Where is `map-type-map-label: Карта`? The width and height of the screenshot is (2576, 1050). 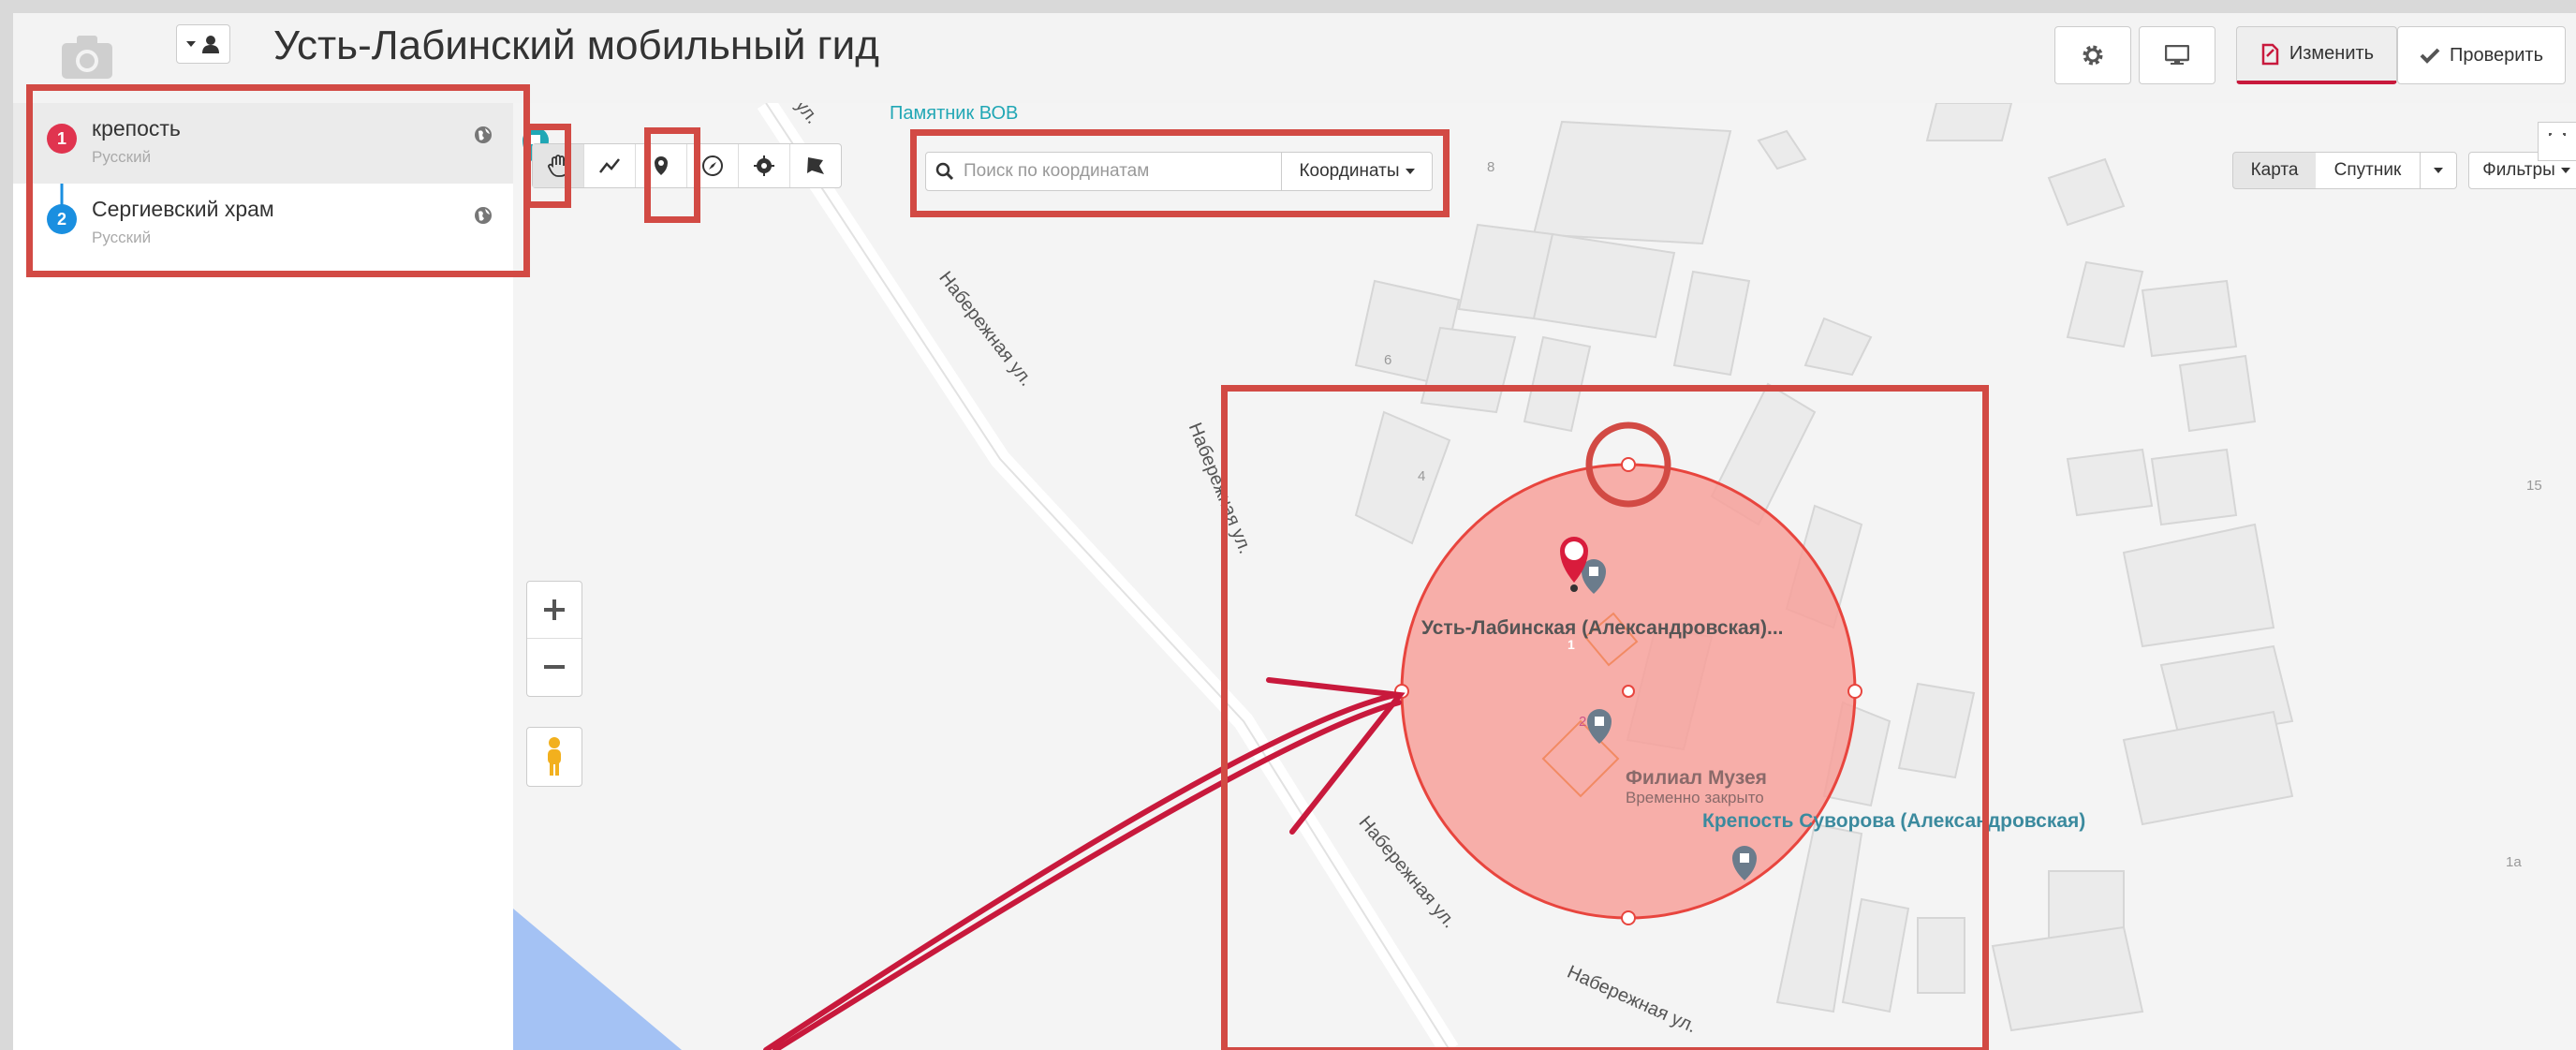 map-type-map-label: Карта is located at coordinates (2274, 170).